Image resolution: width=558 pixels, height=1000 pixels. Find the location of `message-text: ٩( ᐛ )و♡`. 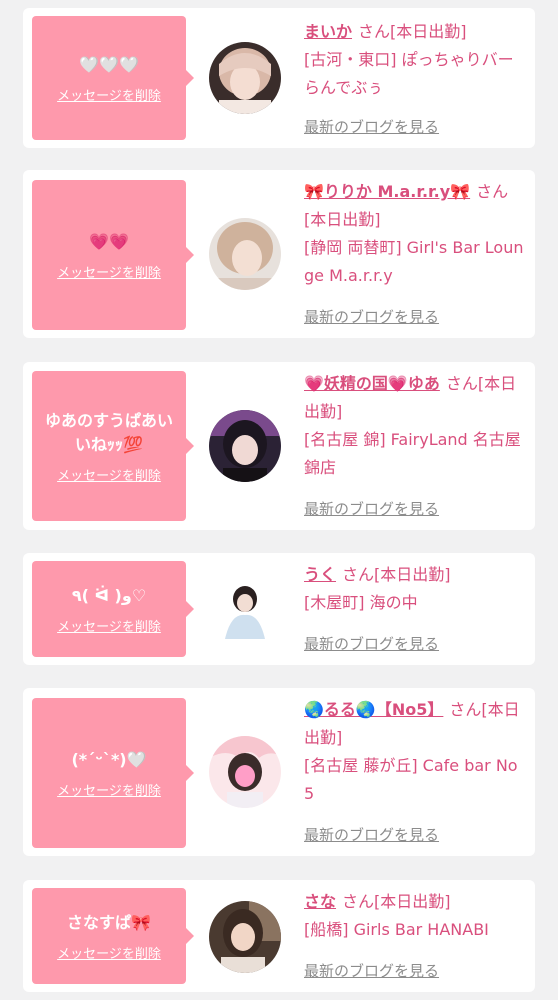

message-text: ٩( ᐛ )و♡ is located at coordinates (109, 595).